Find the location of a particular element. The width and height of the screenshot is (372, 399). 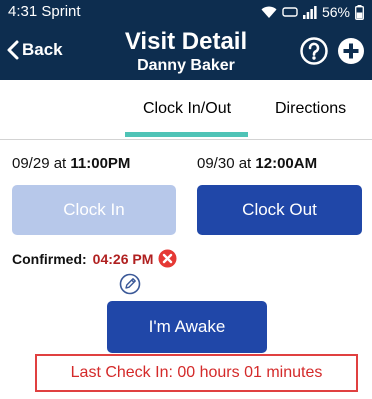

clock-out-button: Clock Out is located at coordinates (279, 210).